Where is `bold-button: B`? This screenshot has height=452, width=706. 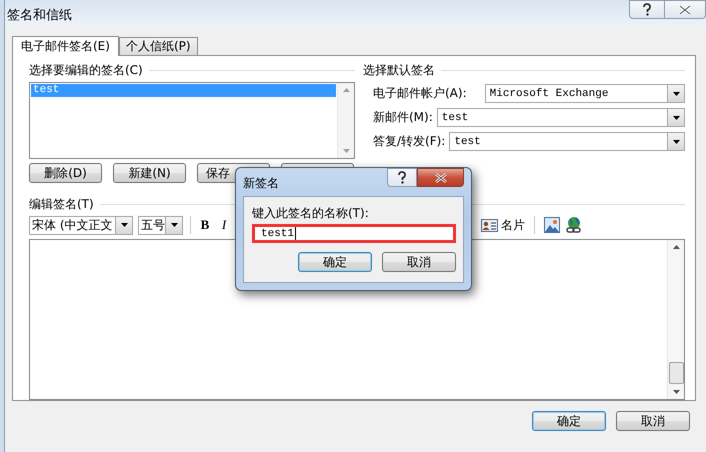
bold-button: B is located at coordinates (205, 225).